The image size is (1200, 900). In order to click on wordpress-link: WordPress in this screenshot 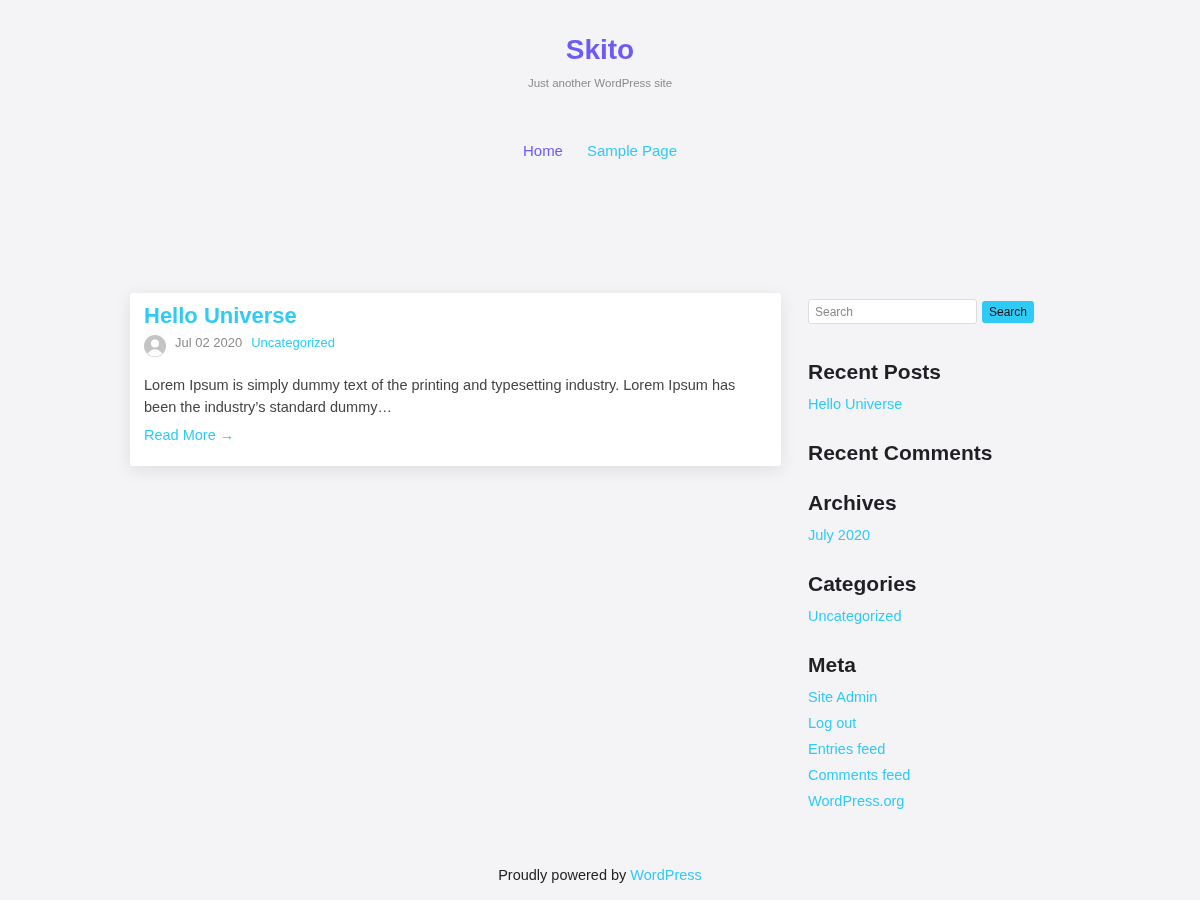, I will do `click(666, 875)`.